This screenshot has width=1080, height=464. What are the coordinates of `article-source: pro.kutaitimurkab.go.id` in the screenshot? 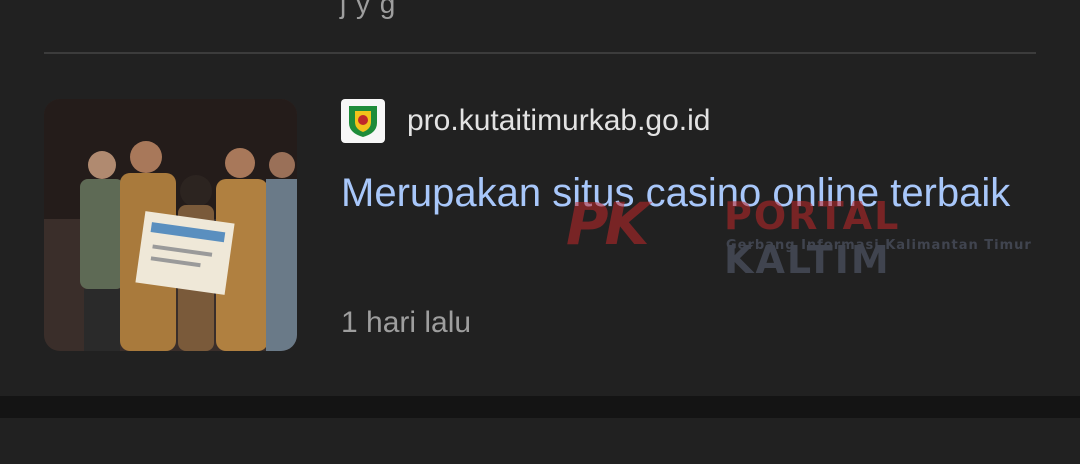 It's located at (526, 121).